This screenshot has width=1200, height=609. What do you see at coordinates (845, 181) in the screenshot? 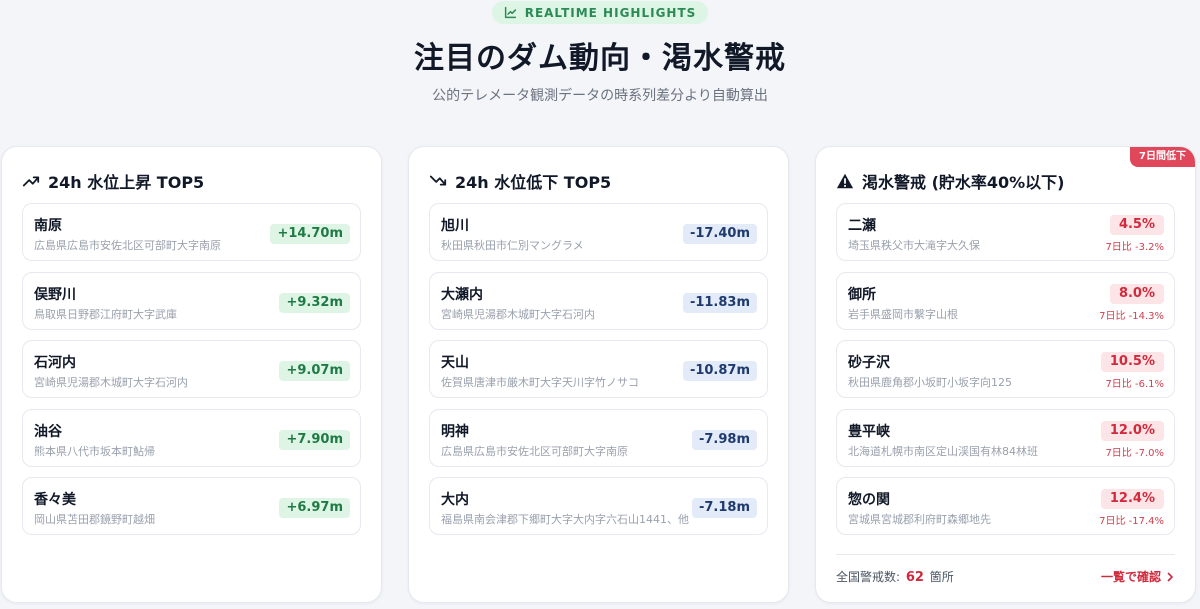
I see `warning-icon` at bounding box center [845, 181].